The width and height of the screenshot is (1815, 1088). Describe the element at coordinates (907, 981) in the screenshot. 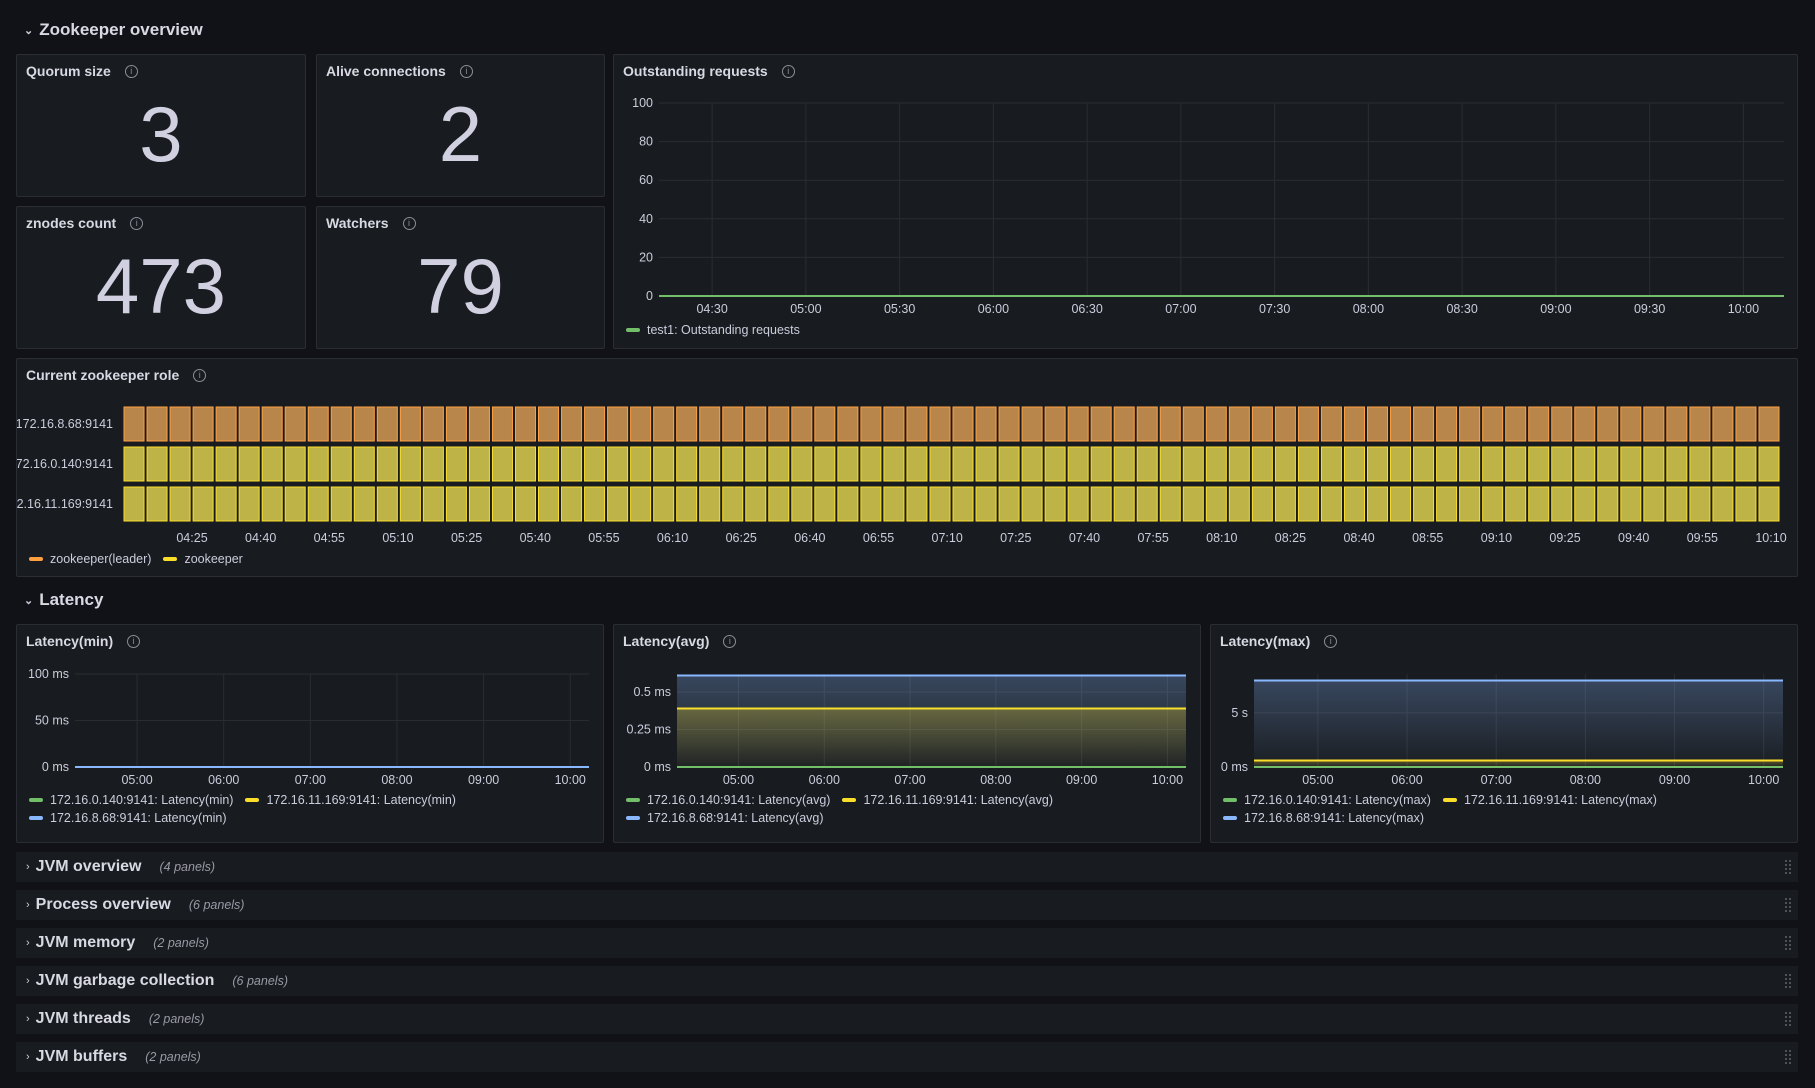

I see `collapsed-row: › JVM garbage collection (6 panels)` at that location.